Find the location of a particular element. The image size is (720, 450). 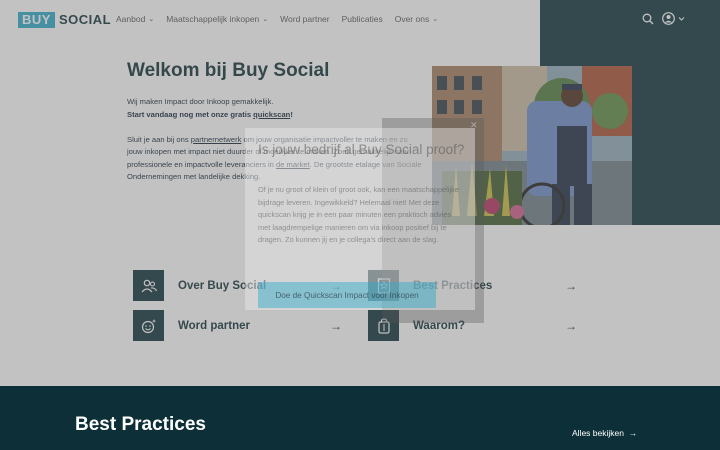

link-label: Alles bekijken is located at coordinates (598, 433).